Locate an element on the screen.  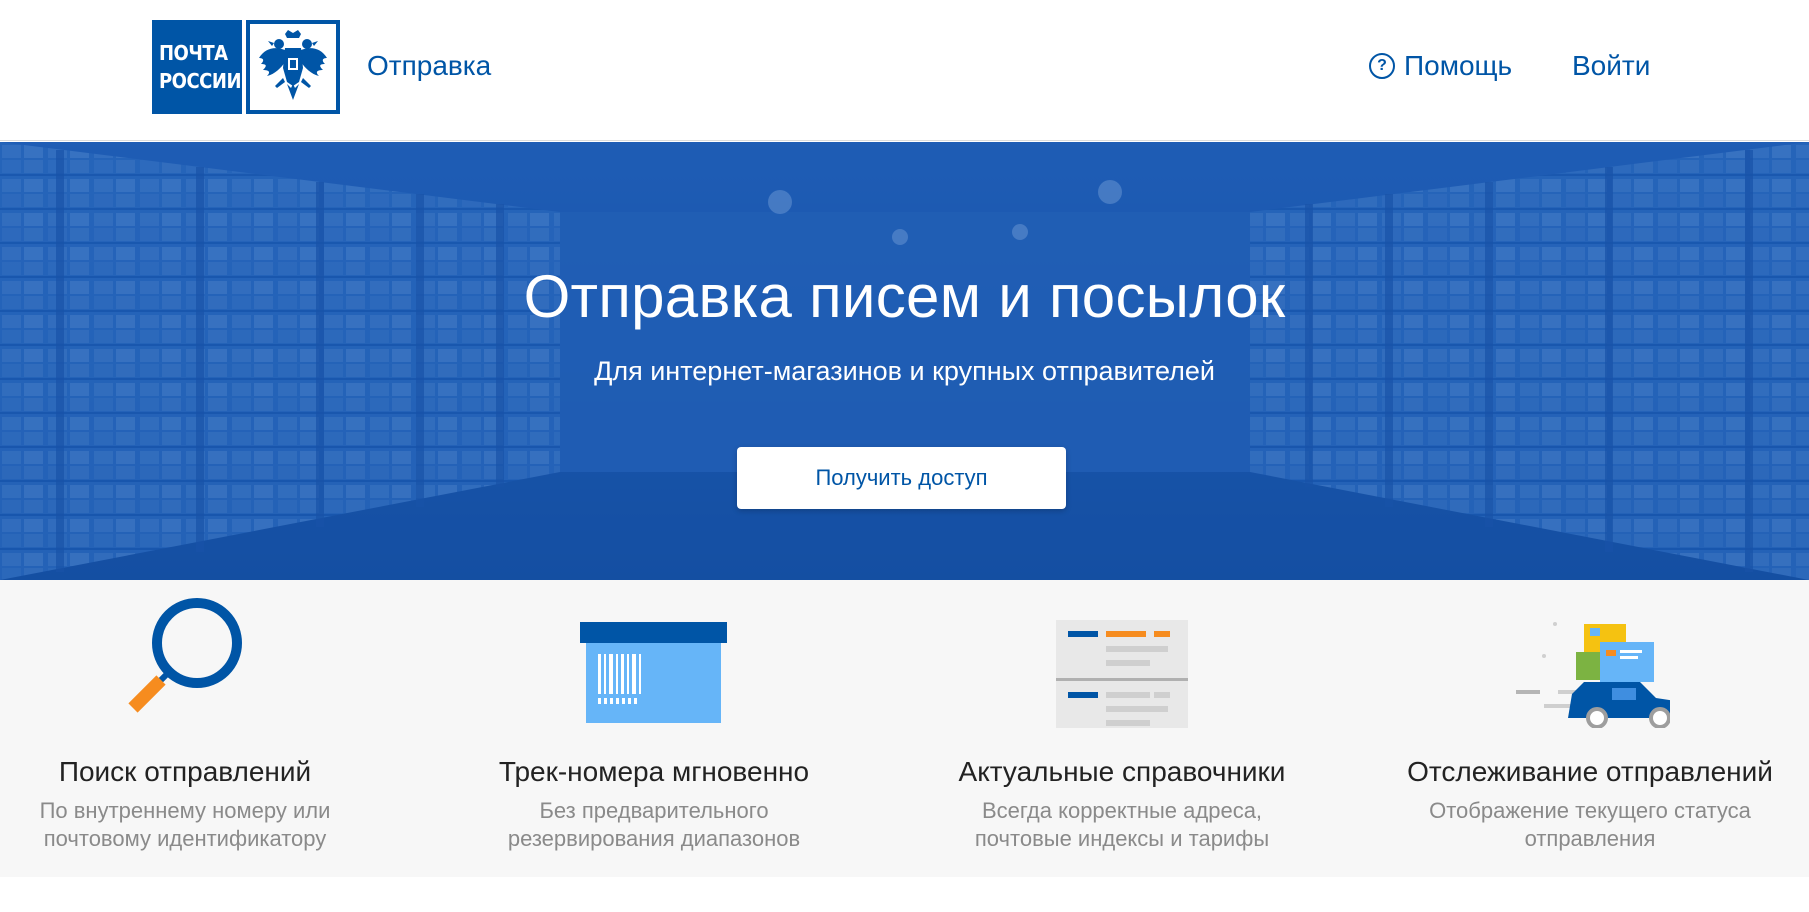
feature-title: Актуальные справочники is located at coordinates (1122, 771).